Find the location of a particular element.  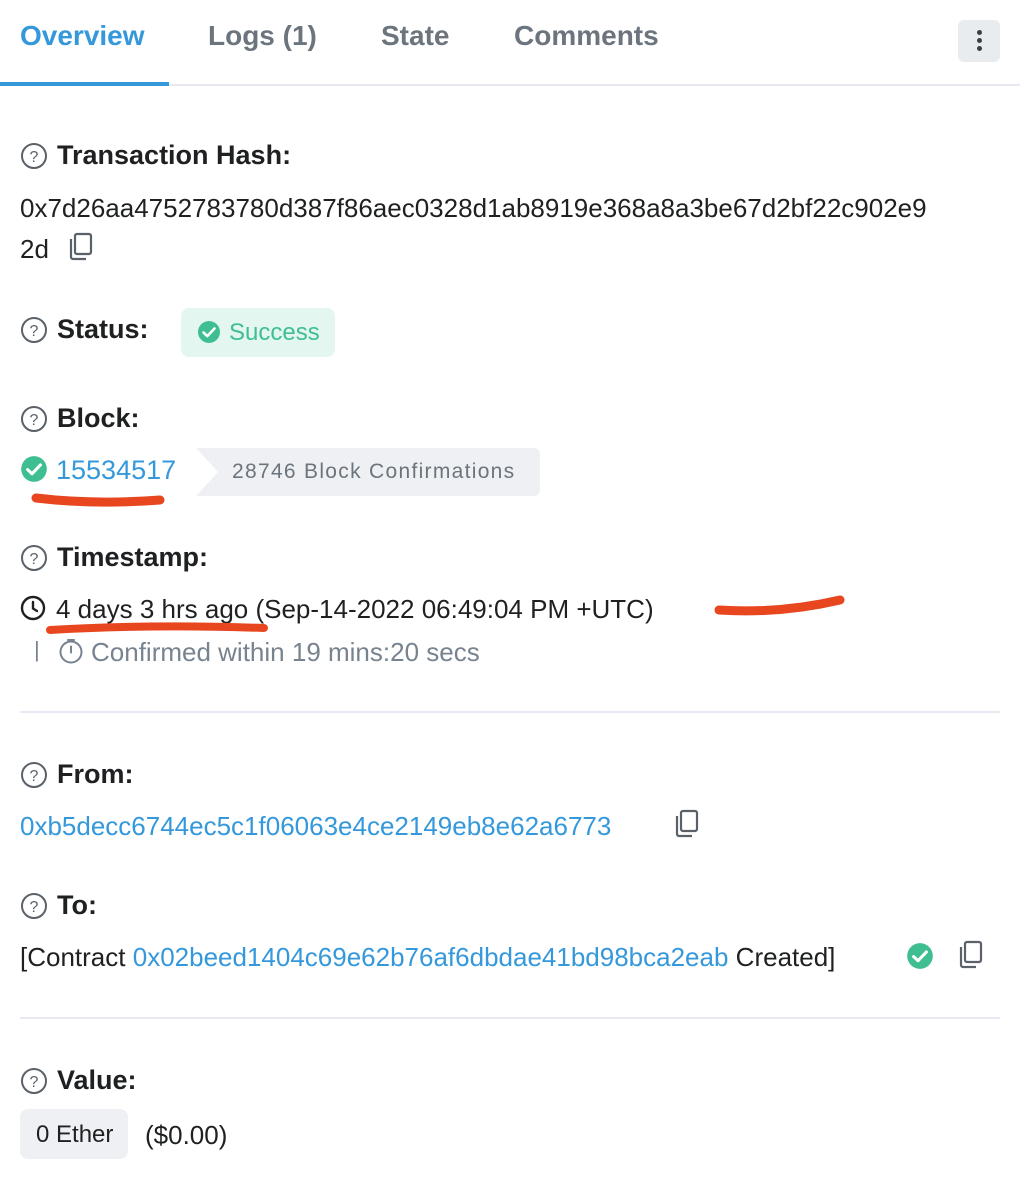

ether-amount: 0 Ether is located at coordinates (75, 1134).